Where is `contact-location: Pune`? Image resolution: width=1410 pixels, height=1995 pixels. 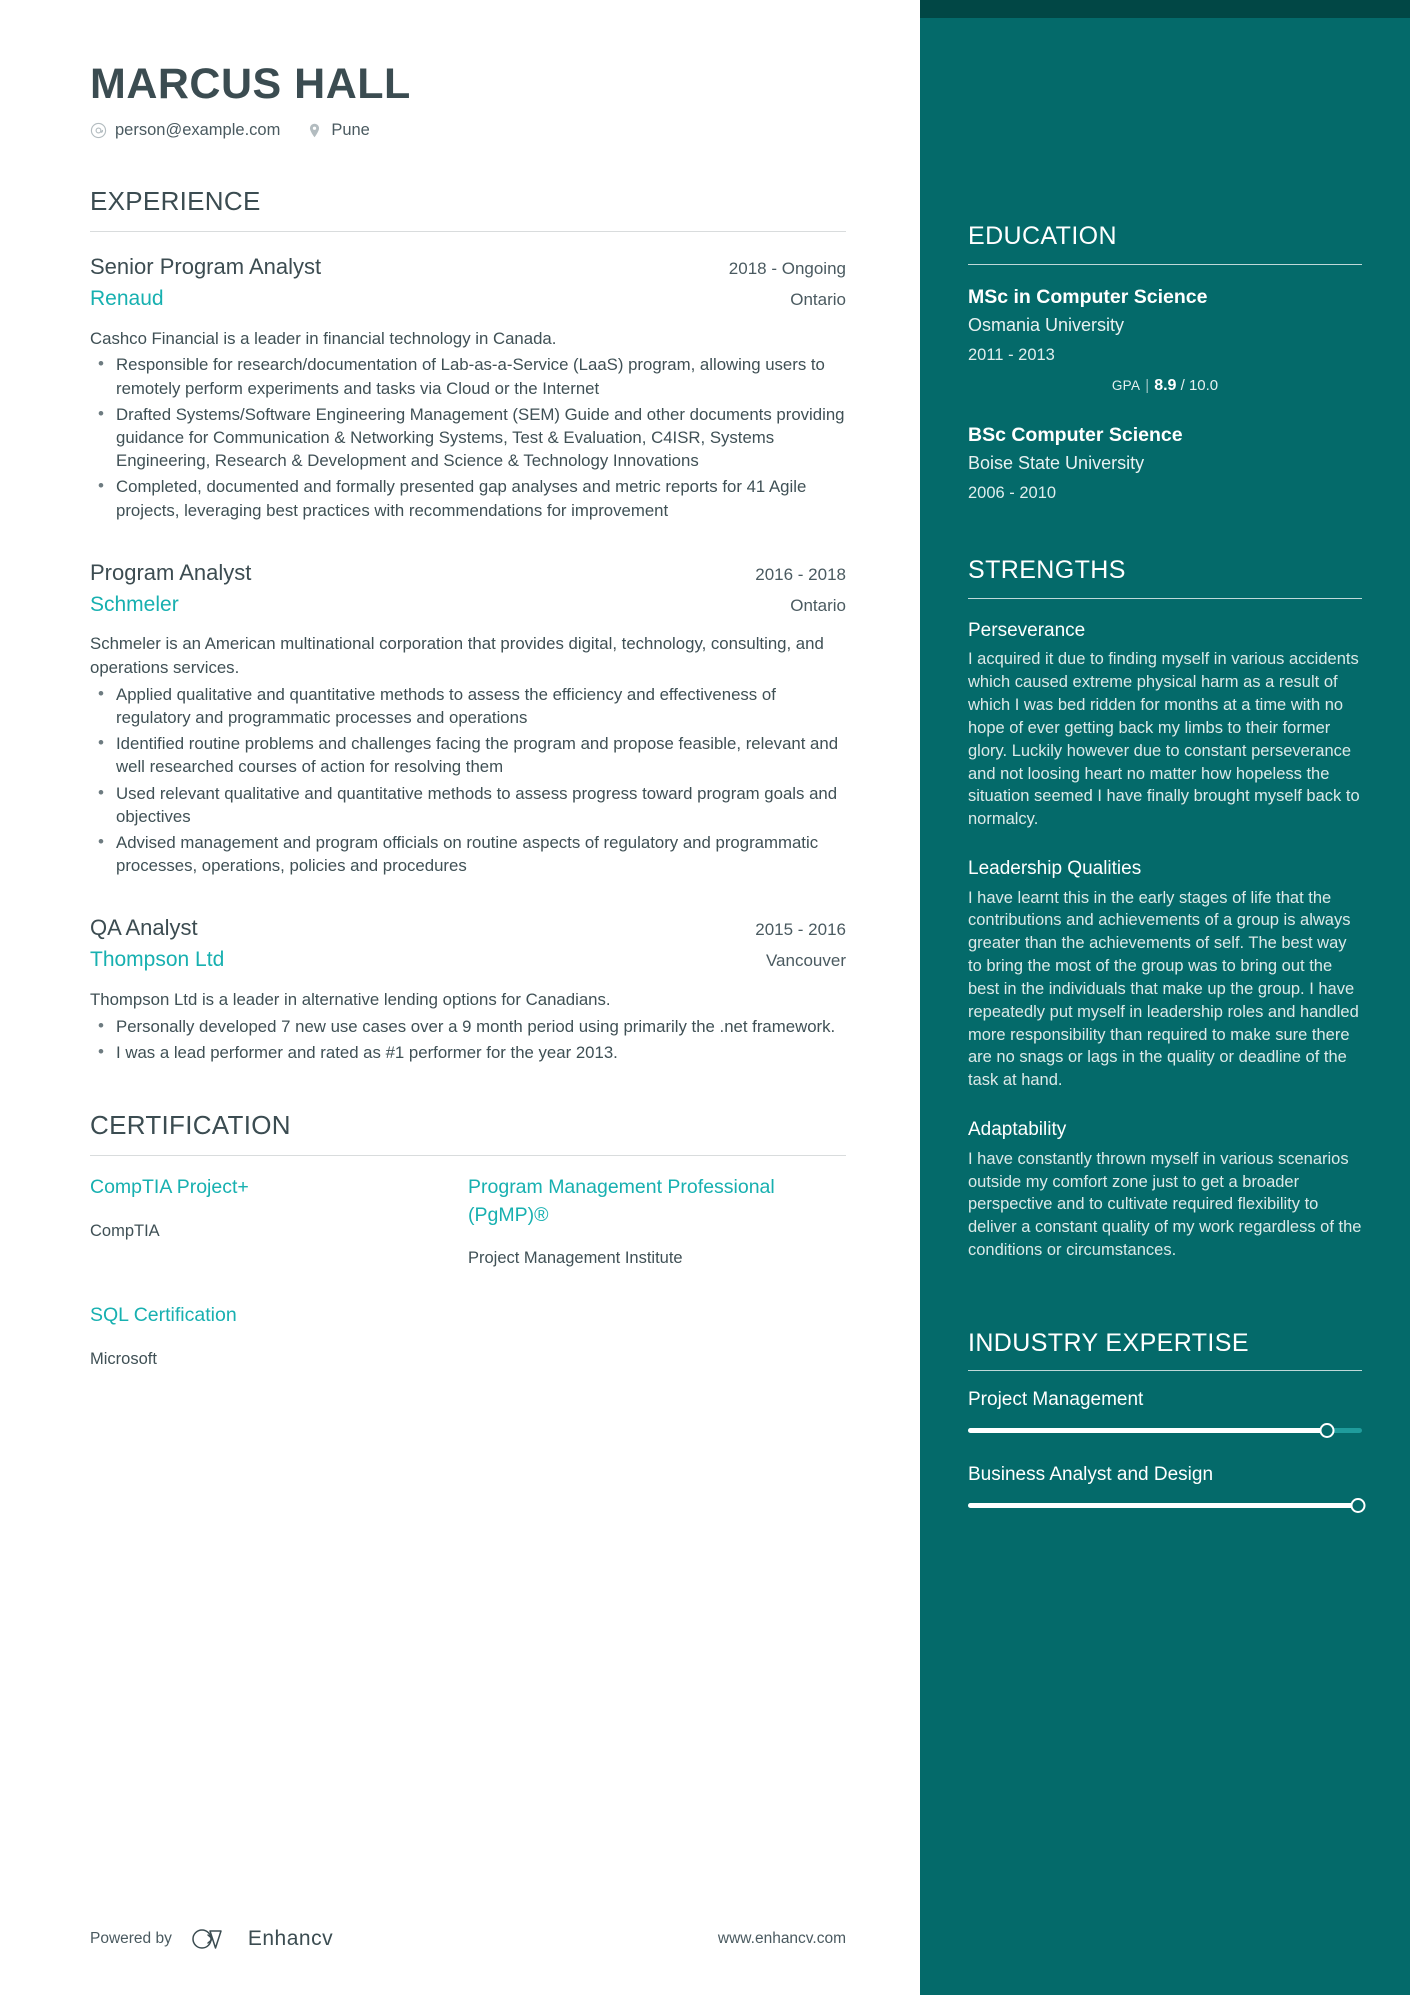 contact-location: Pune is located at coordinates (338, 130).